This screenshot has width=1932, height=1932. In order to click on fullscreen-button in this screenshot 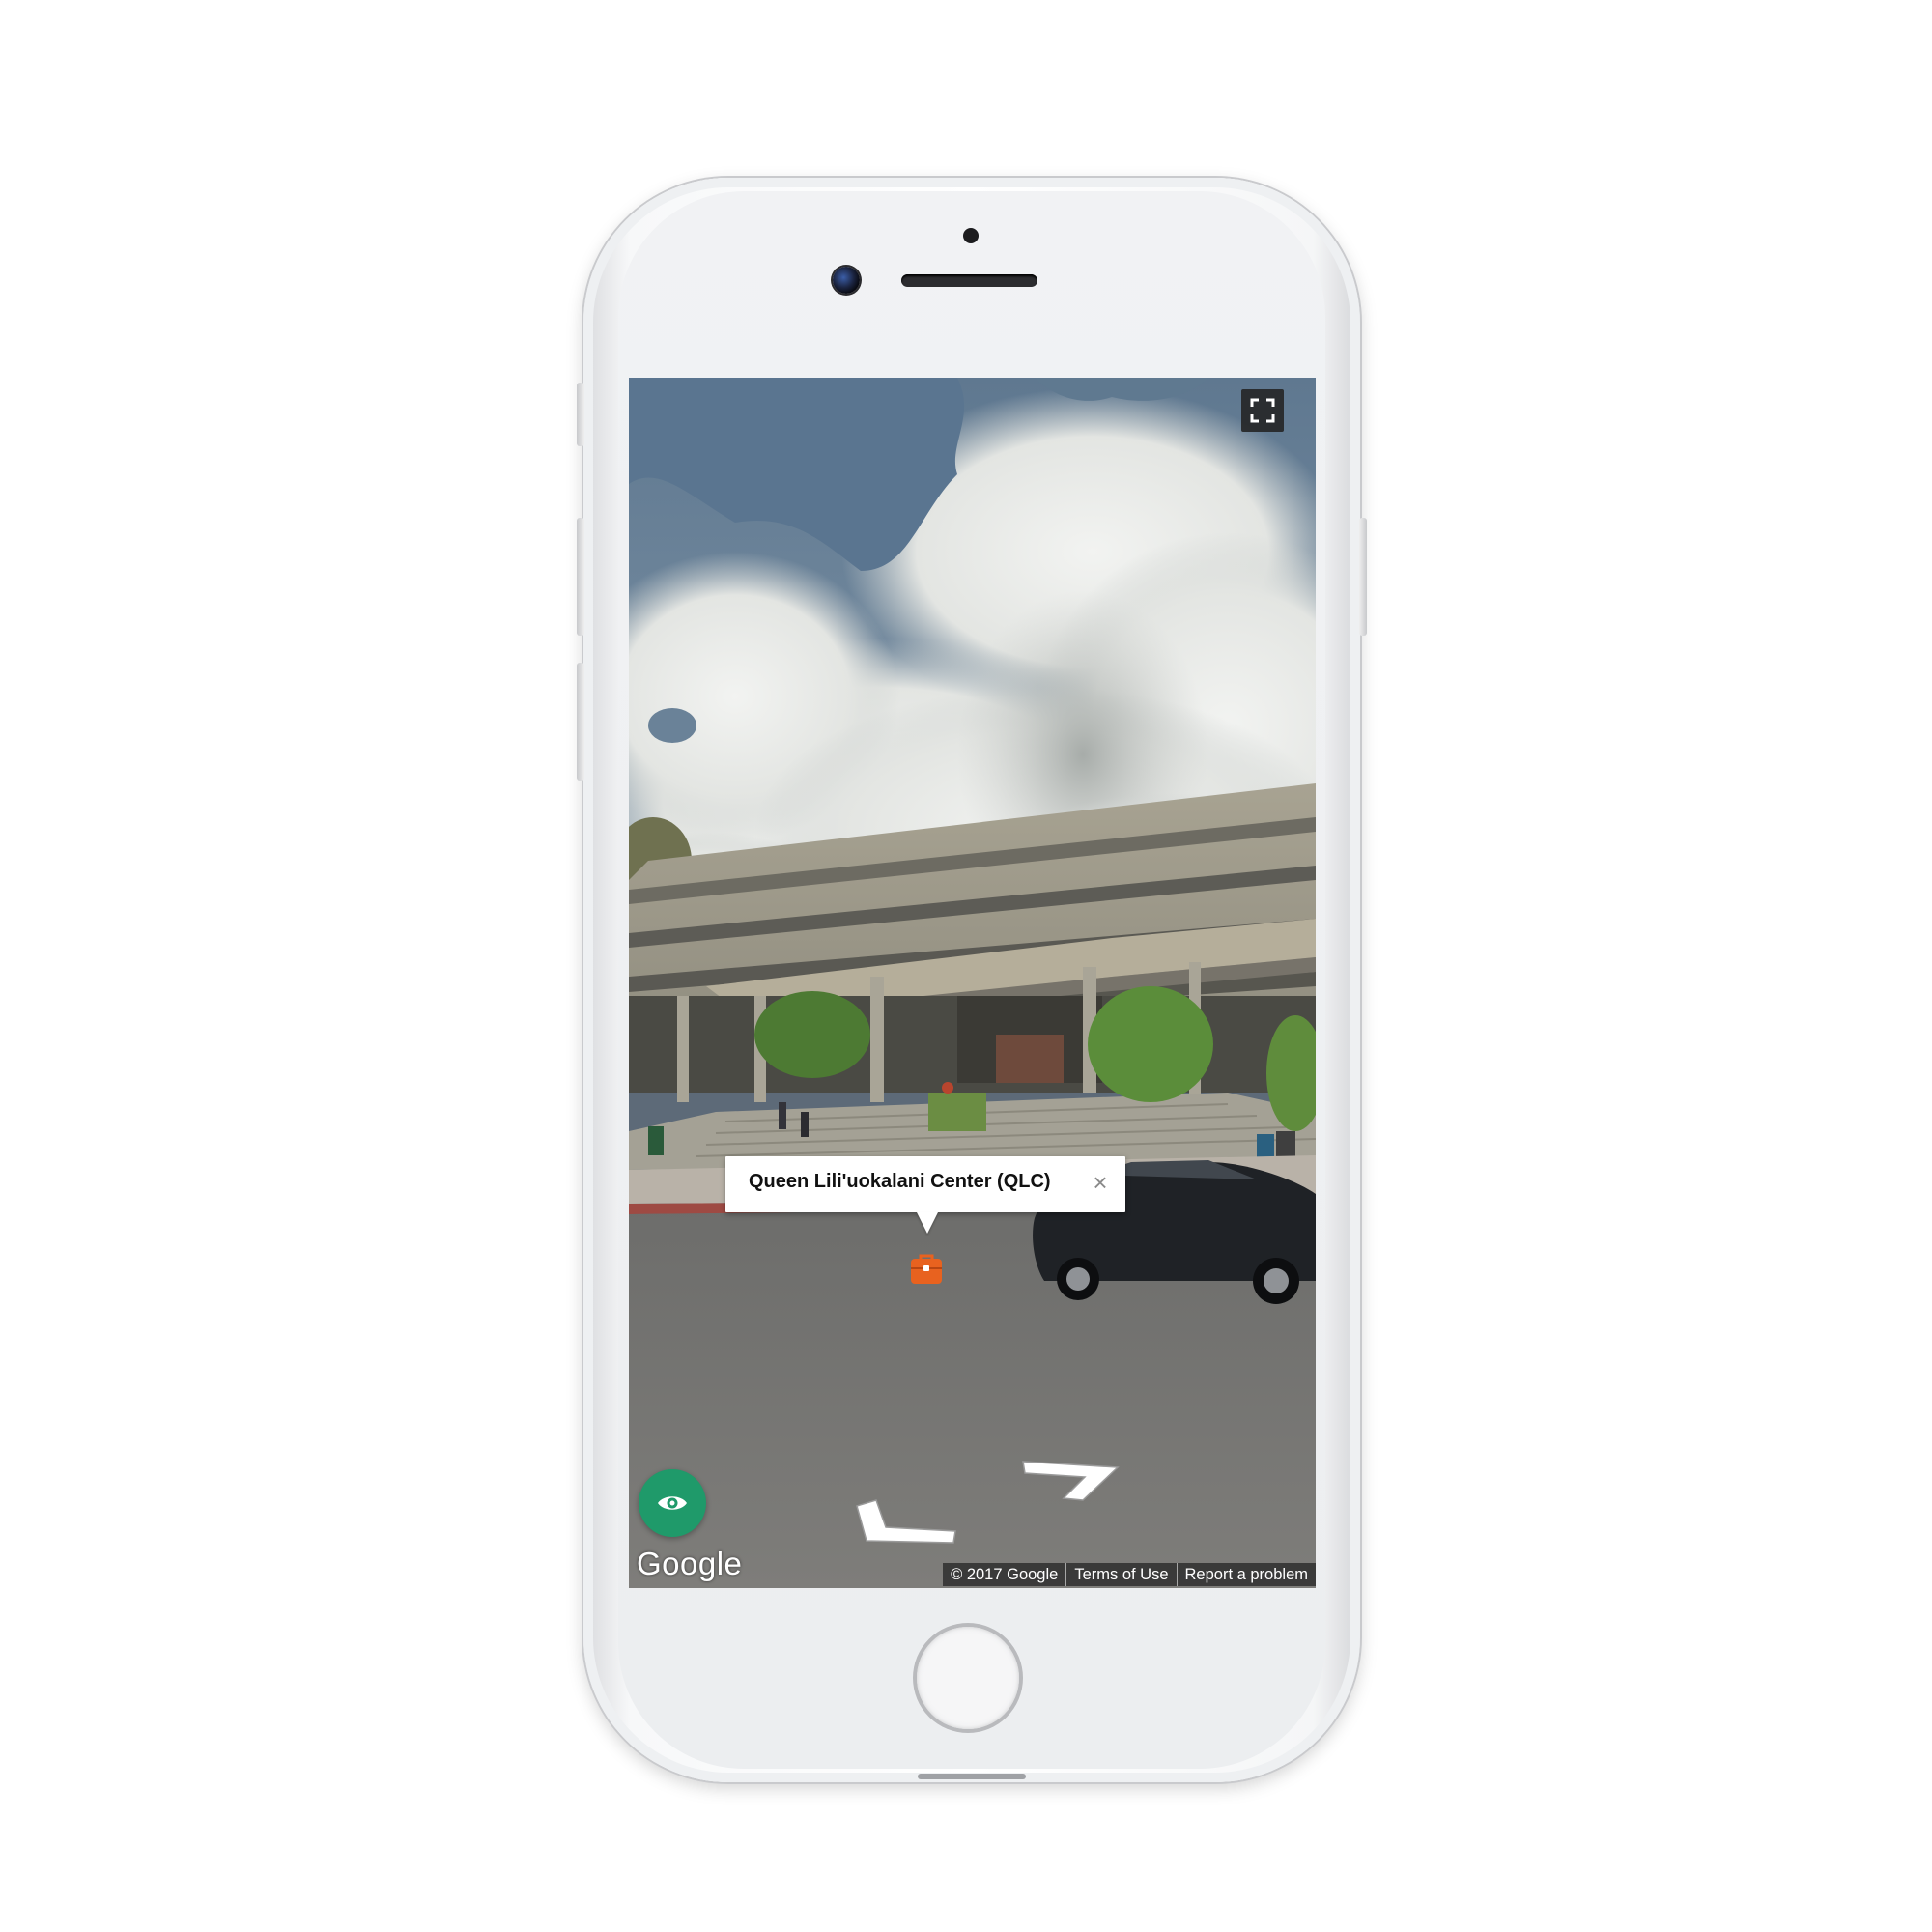, I will do `click(1262, 410)`.